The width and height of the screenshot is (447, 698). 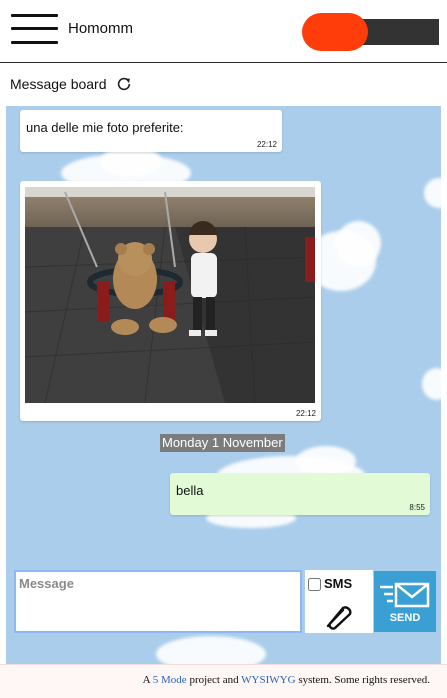 What do you see at coordinates (417, 507) in the screenshot?
I see `message-time: 8:55` at bounding box center [417, 507].